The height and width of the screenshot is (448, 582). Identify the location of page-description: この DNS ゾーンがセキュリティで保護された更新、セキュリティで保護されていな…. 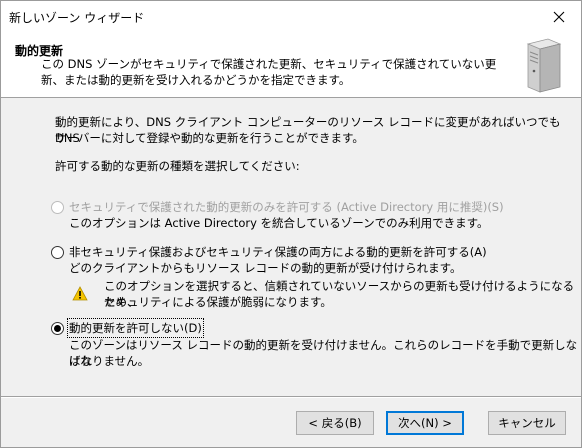
(269, 72).